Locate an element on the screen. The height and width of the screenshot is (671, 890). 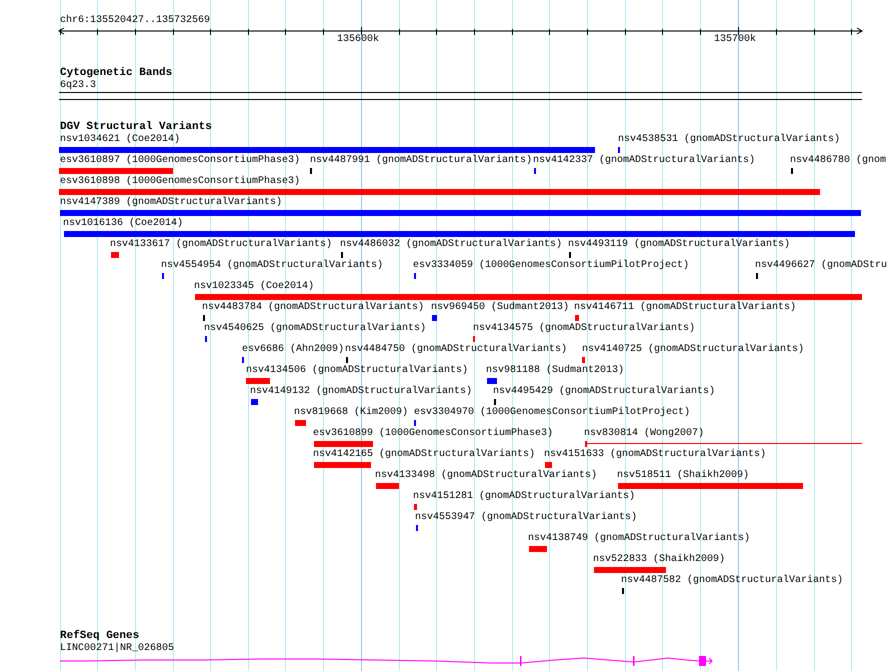
variant-label: nsv4538531 (gnomADStructuralVariants) is located at coordinates (729, 140).